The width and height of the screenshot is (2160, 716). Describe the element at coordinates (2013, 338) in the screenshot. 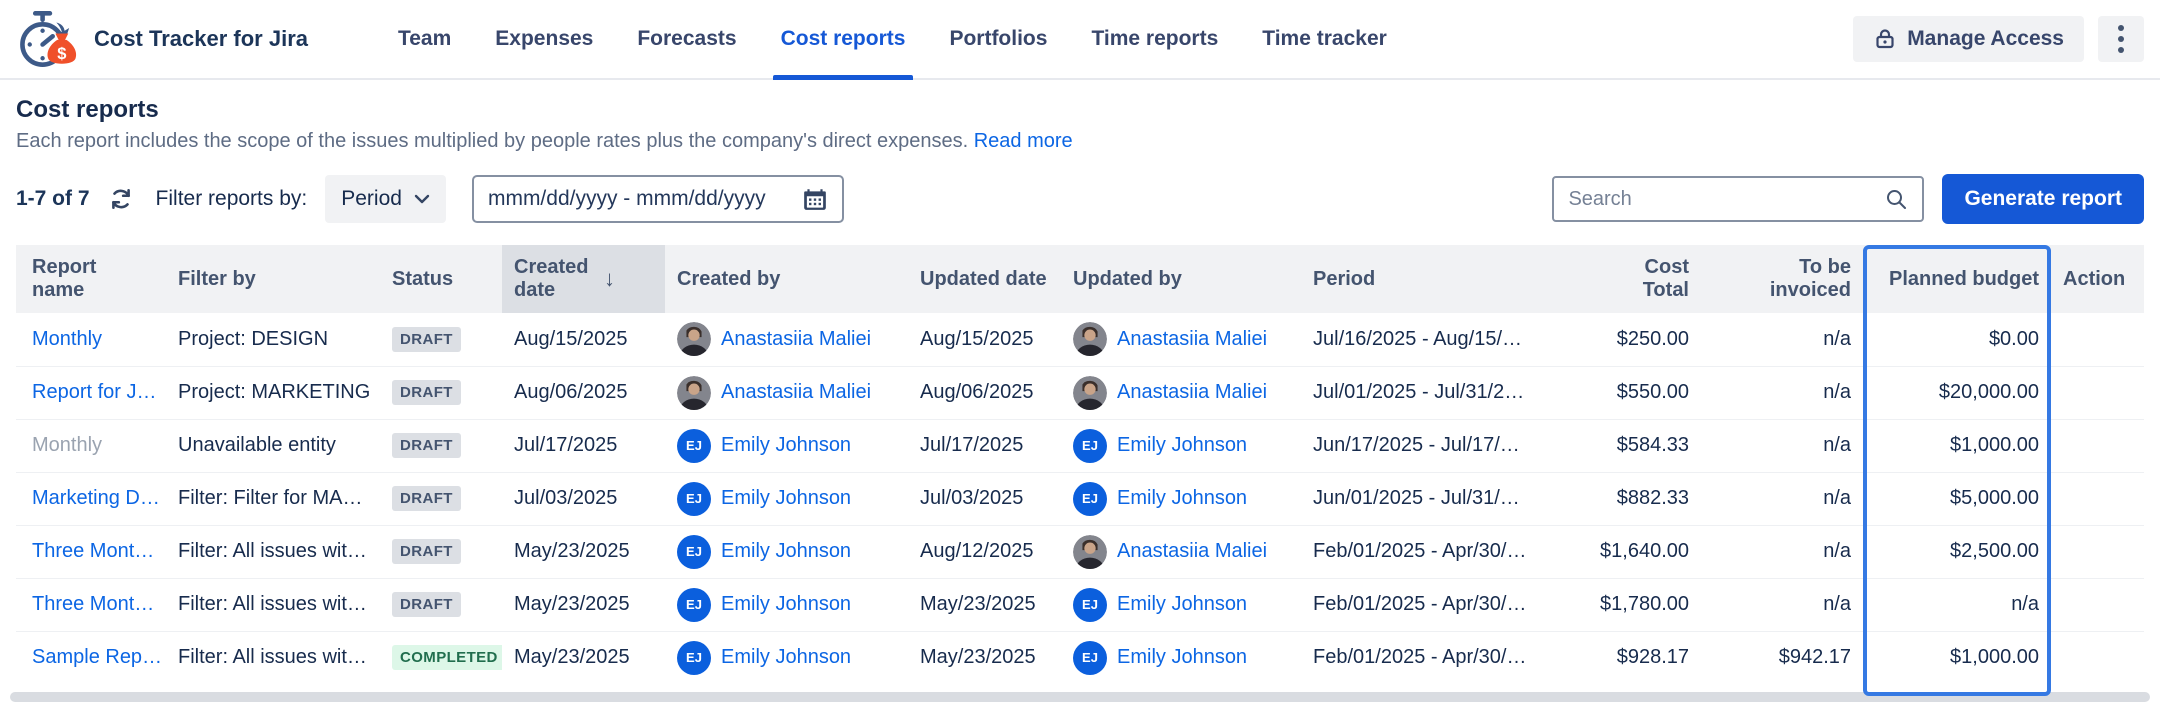

I see `planned-budget-cell: $0.00` at that location.